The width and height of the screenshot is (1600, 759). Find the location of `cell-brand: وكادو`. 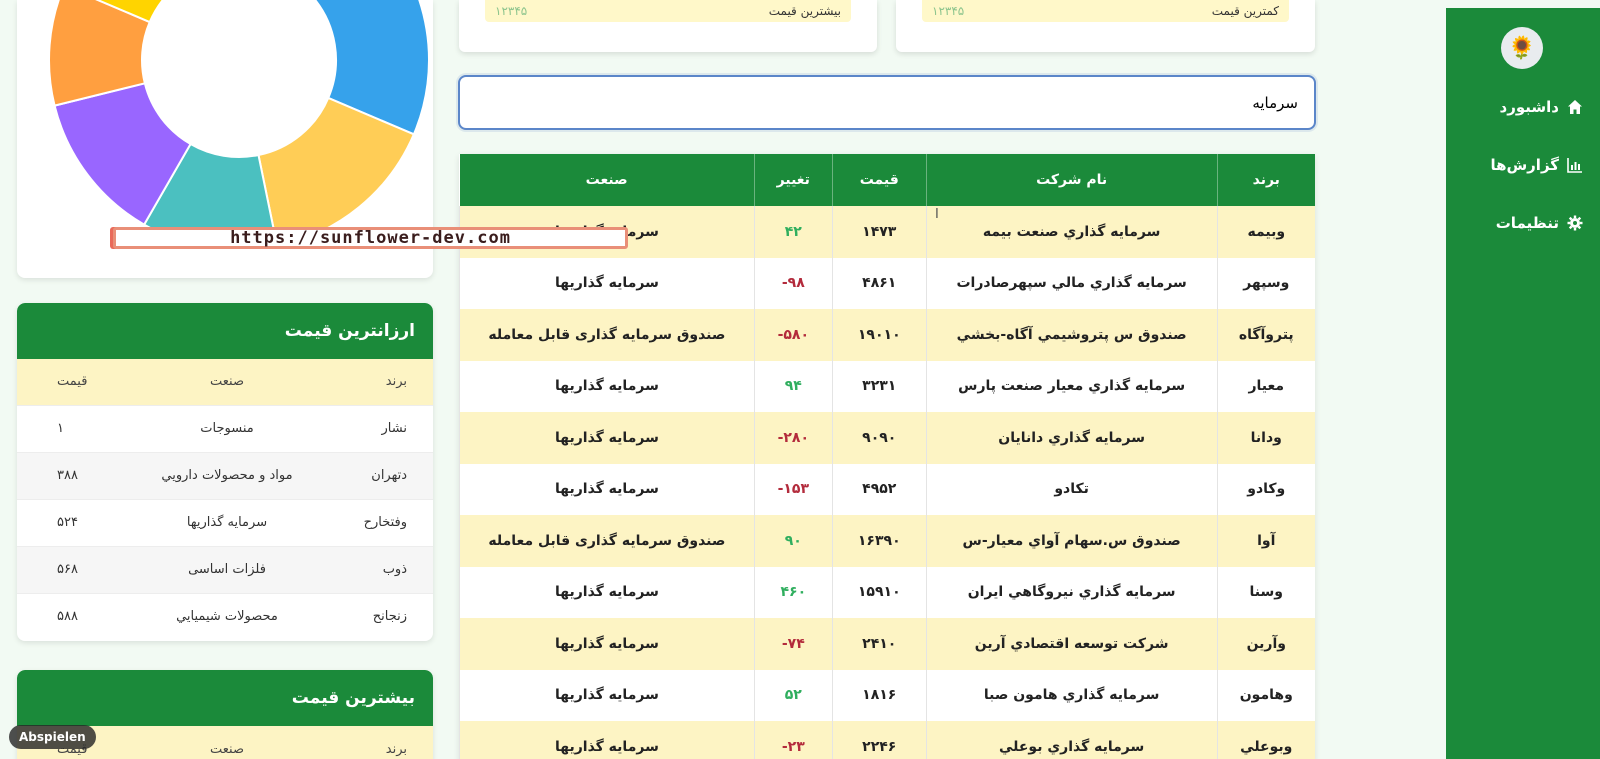

cell-brand: وكادو is located at coordinates (1265, 489).